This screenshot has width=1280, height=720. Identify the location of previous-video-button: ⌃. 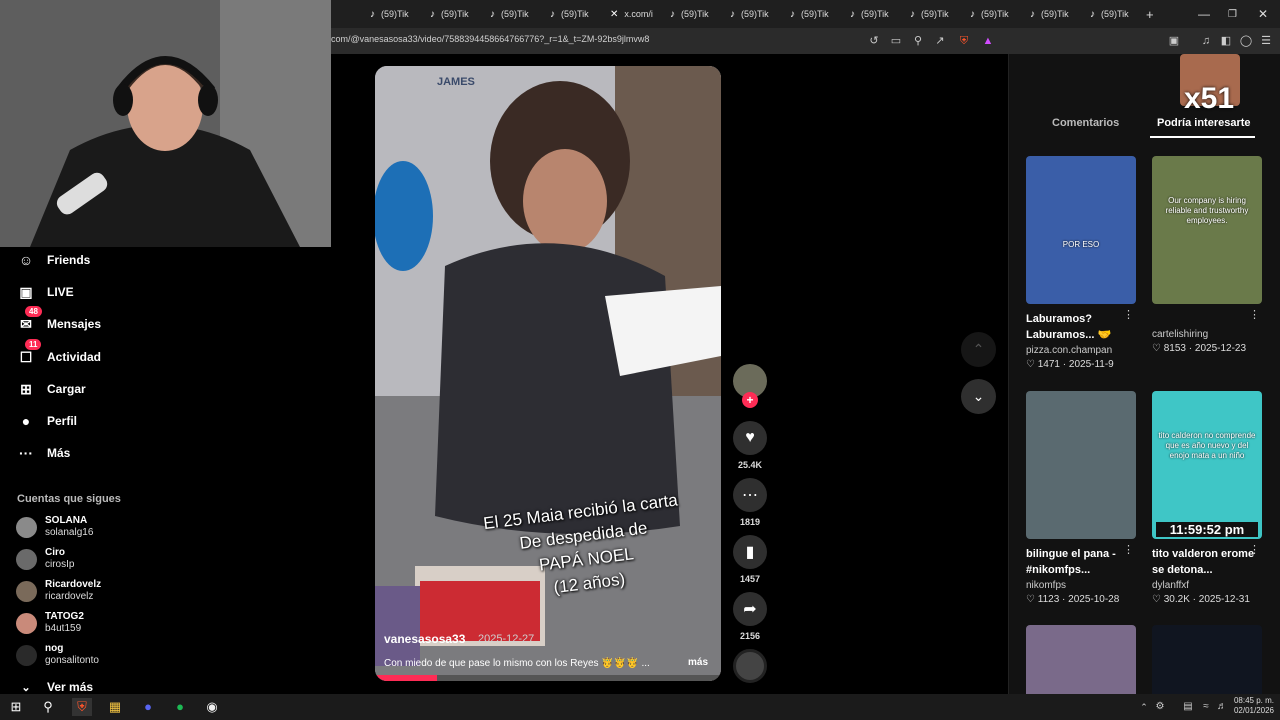
(978, 349).